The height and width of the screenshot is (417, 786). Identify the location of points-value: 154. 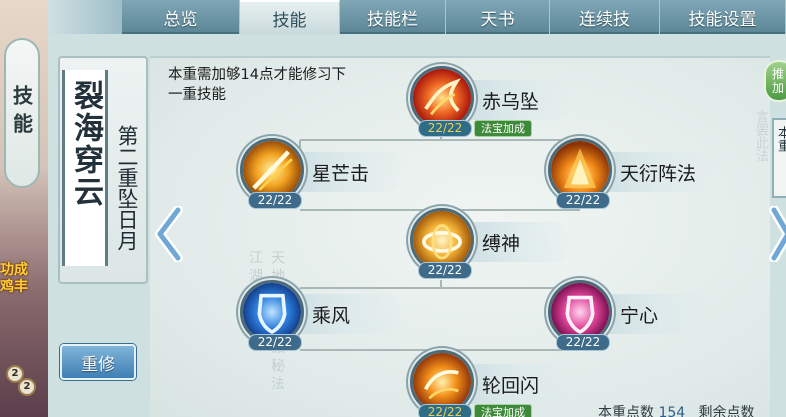
(672, 411).